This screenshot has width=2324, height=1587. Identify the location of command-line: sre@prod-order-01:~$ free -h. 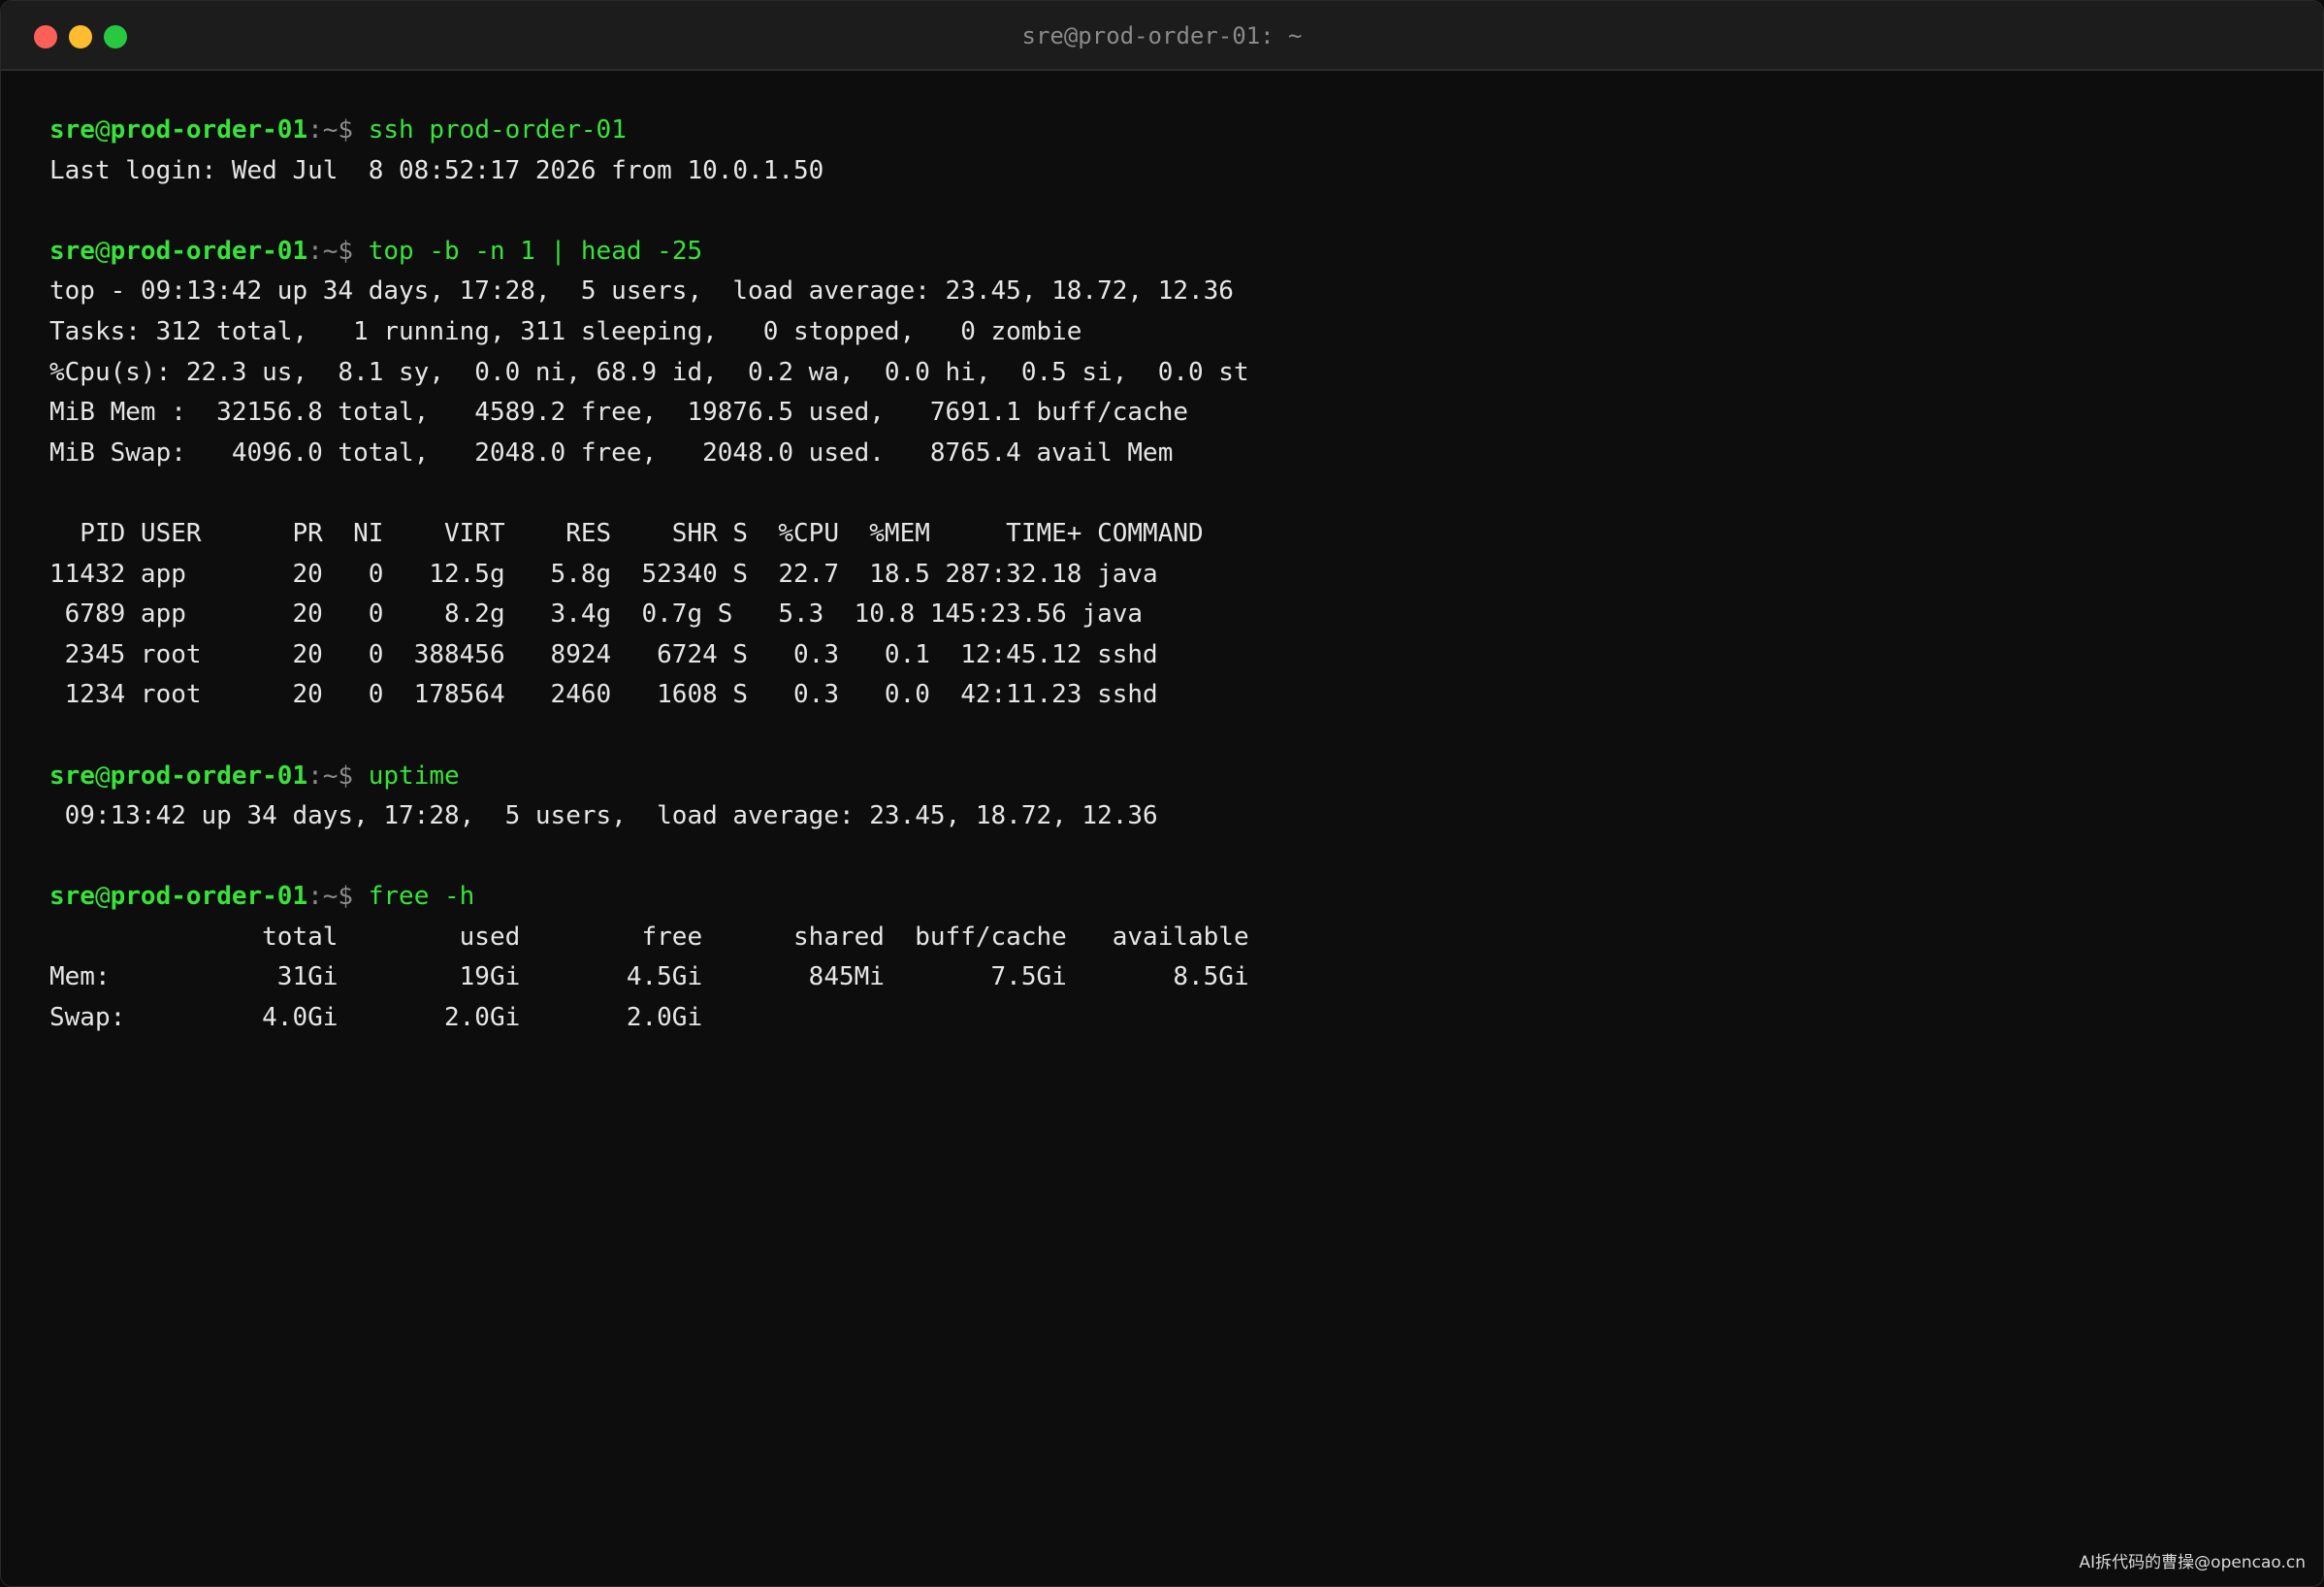
(1166, 897).